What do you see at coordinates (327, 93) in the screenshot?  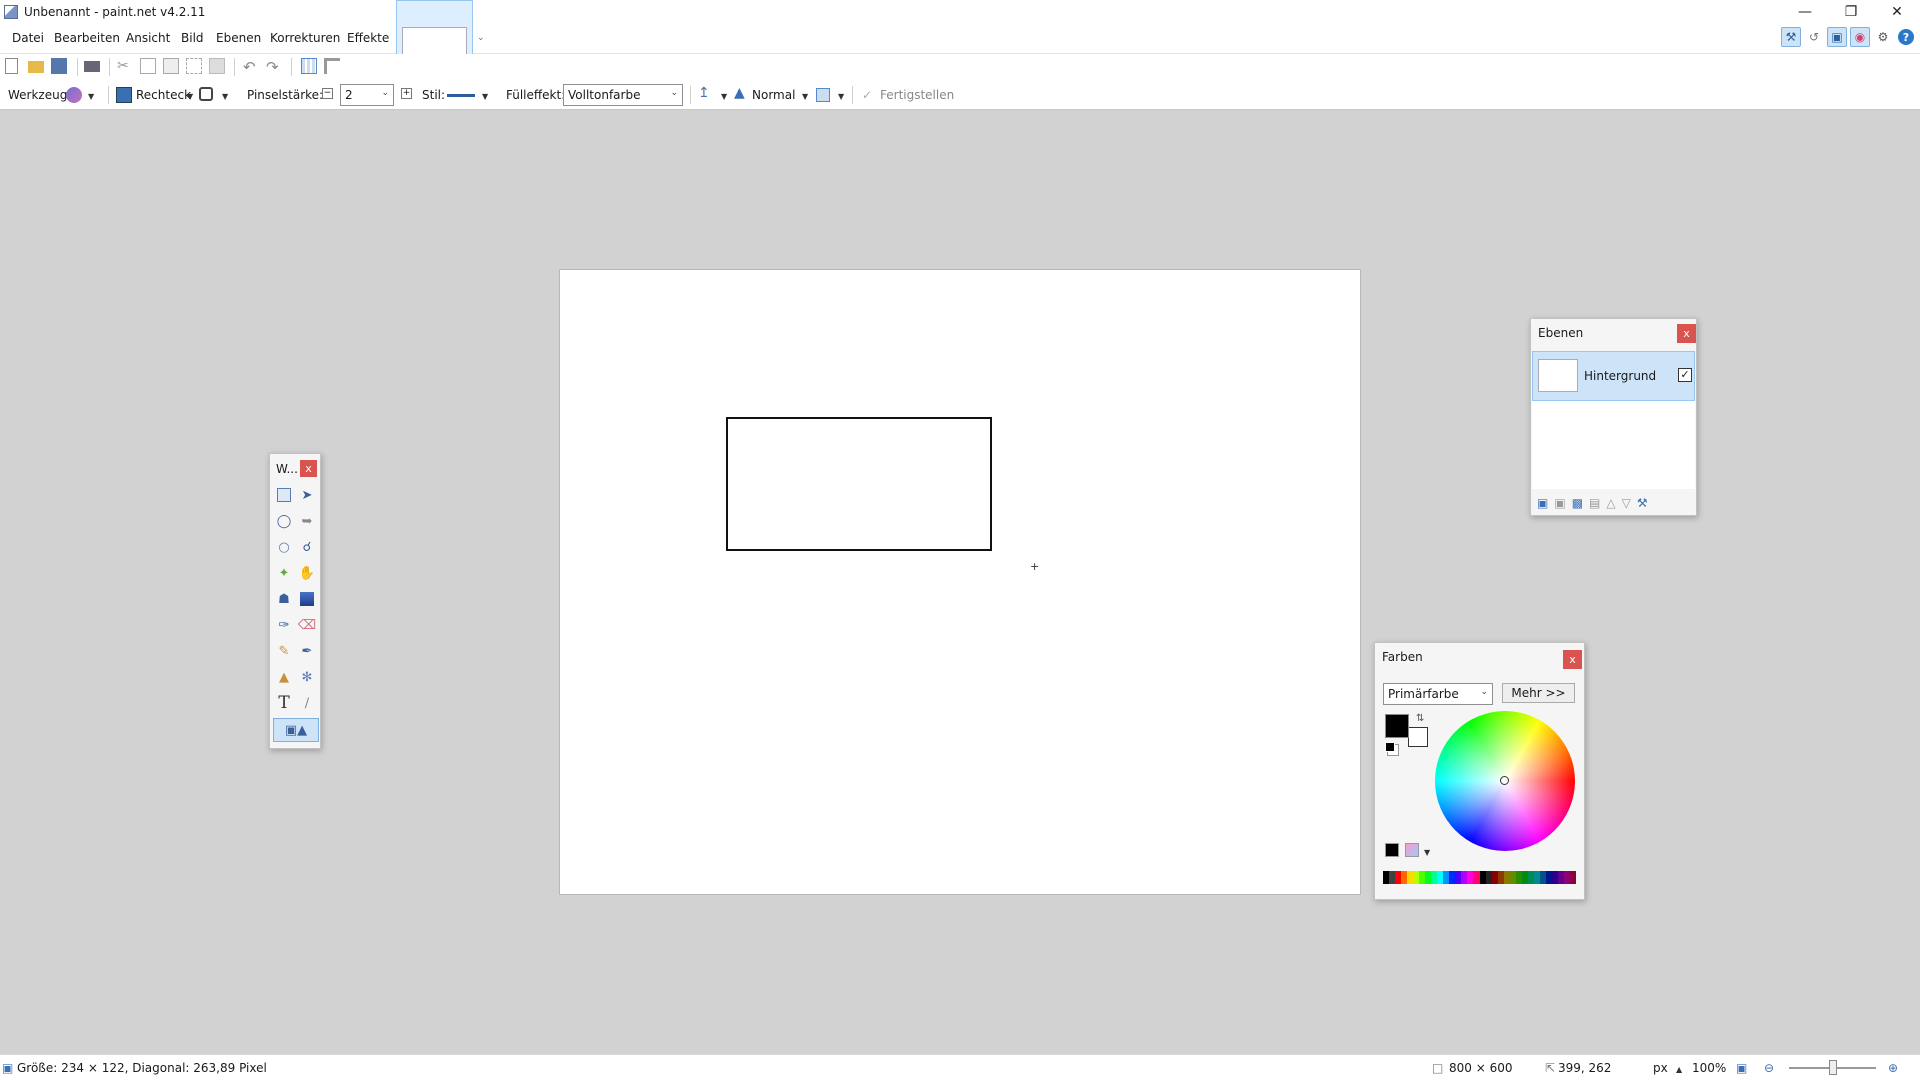 I see `brush-decrease-icon: −` at bounding box center [327, 93].